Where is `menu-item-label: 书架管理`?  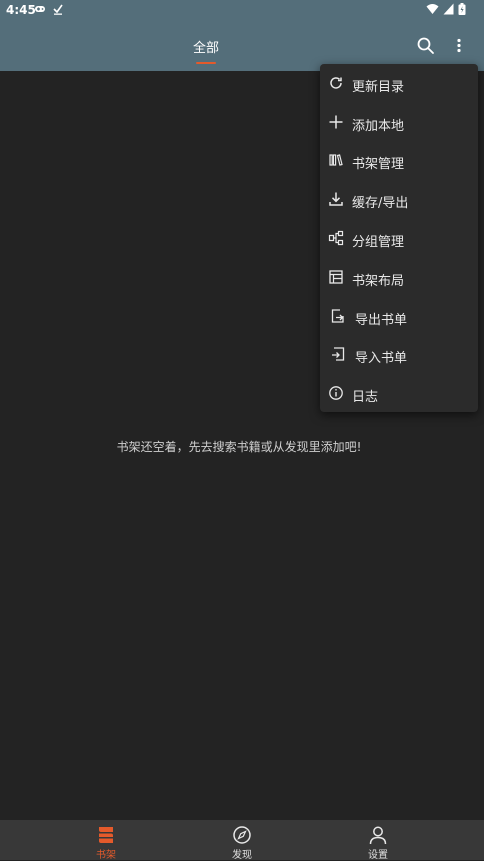 menu-item-label: 书架管理 is located at coordinates (378, 164).